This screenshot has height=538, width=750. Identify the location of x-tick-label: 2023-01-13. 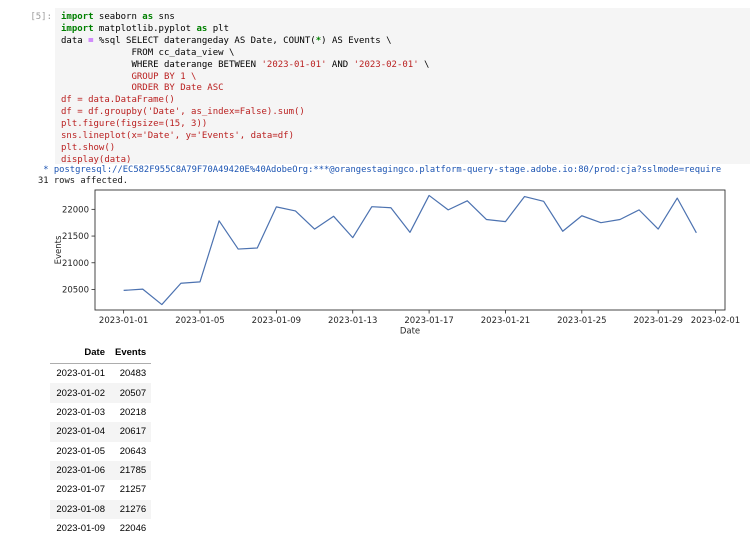
(352, 321).